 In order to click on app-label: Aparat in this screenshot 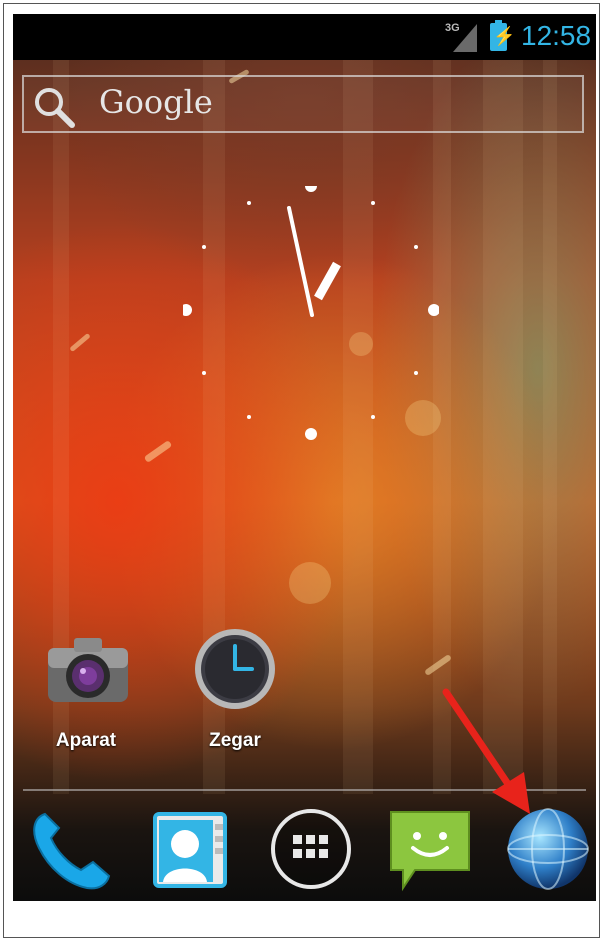, I will do `click(86, 740)`.